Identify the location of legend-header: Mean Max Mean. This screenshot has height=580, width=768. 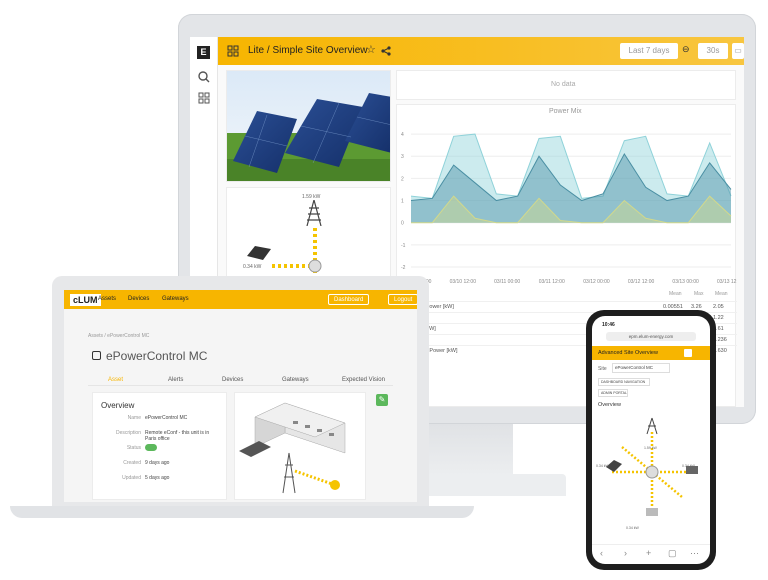
(567, 296).